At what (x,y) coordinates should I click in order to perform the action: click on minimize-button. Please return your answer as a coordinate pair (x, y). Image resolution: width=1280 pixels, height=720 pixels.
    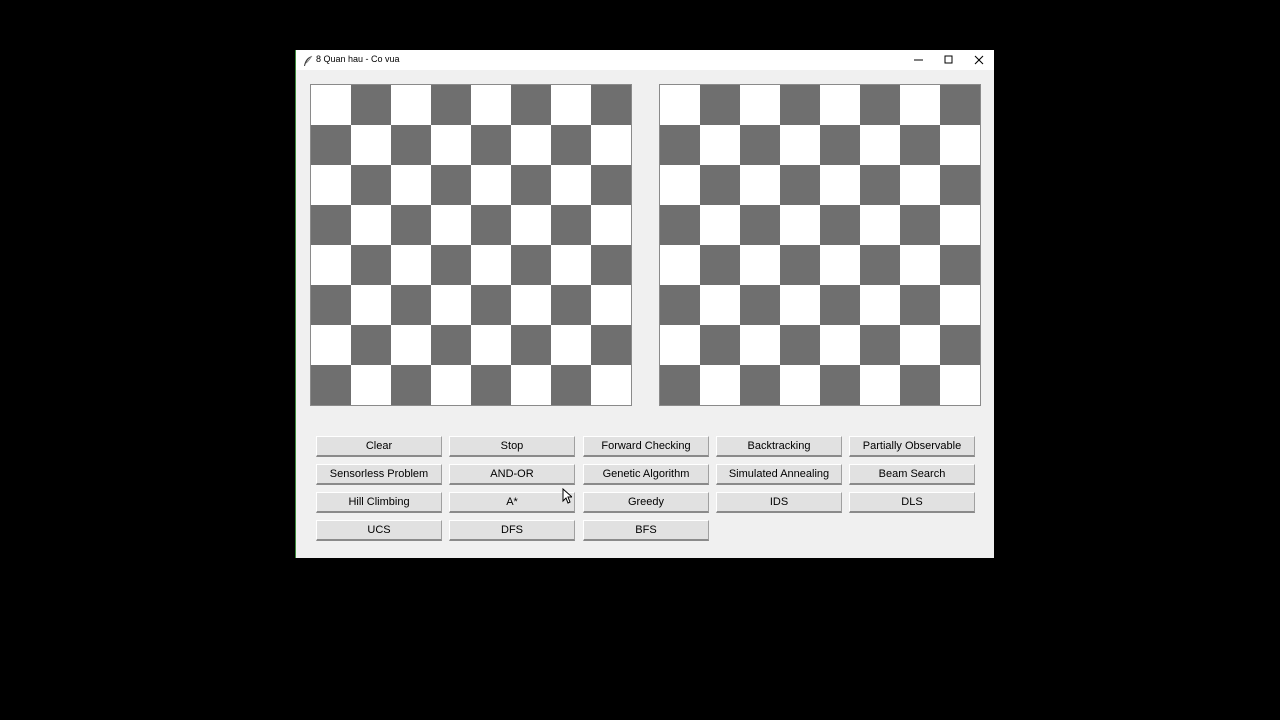
    Looking at the image, I should click on (919, 60).